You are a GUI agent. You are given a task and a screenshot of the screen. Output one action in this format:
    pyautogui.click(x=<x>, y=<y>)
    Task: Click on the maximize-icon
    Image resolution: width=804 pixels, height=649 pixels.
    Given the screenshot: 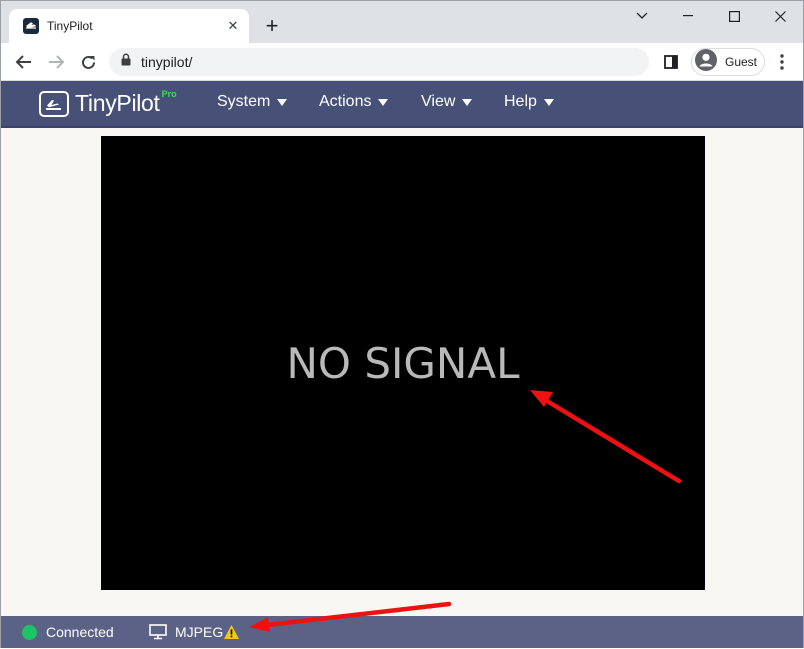 What is the action you would take?
    pyautogui.click(x=734, y=16)
    